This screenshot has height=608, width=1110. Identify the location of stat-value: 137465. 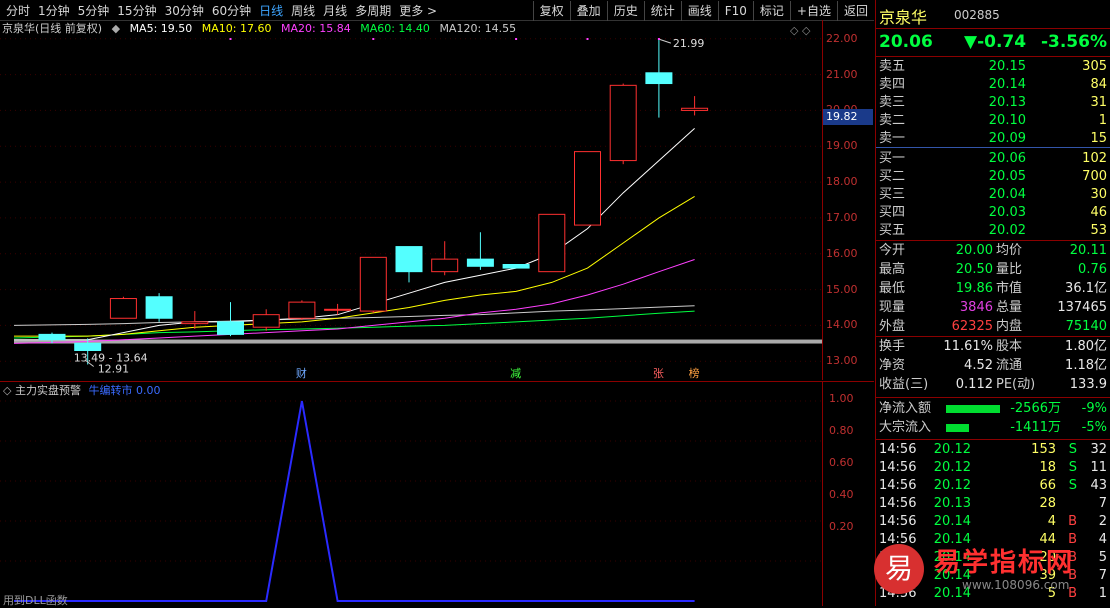
(1082, 307).